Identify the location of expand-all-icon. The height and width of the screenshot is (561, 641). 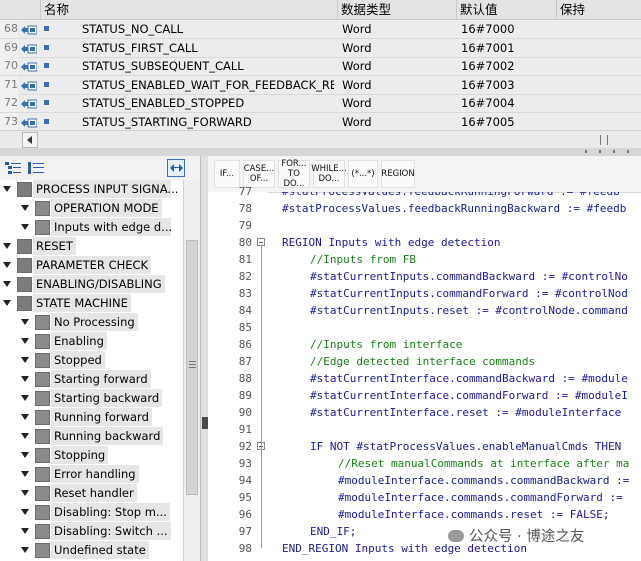
(13, 168).